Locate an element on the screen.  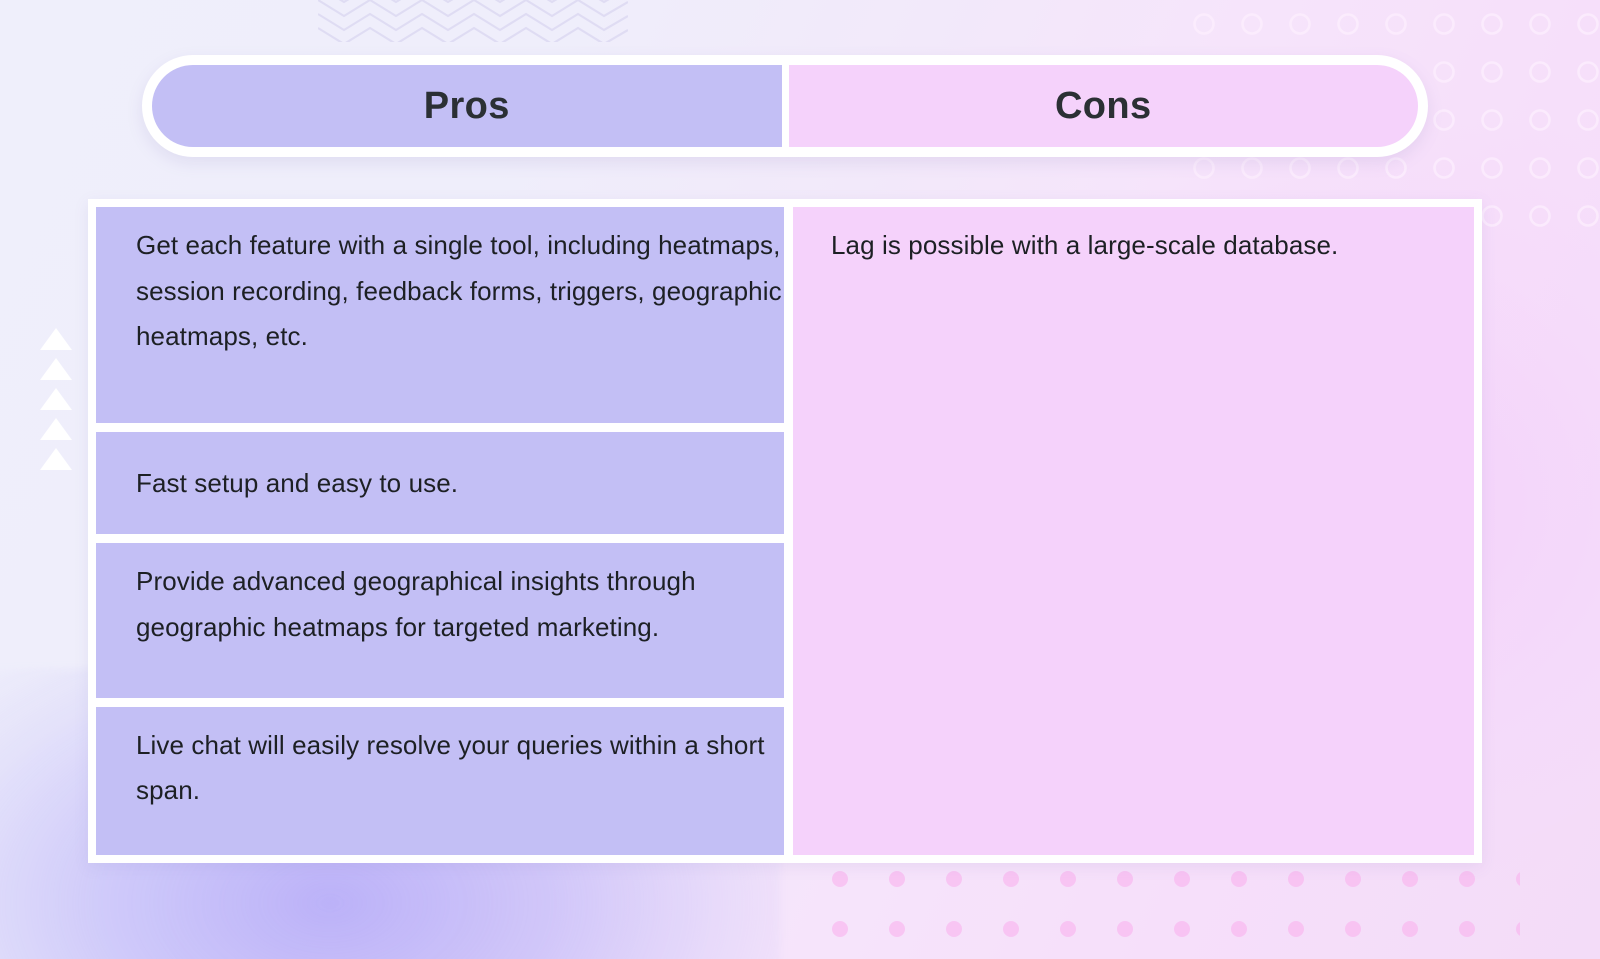
zigzag-pattern-decoration is located at coordinates (473, 21).